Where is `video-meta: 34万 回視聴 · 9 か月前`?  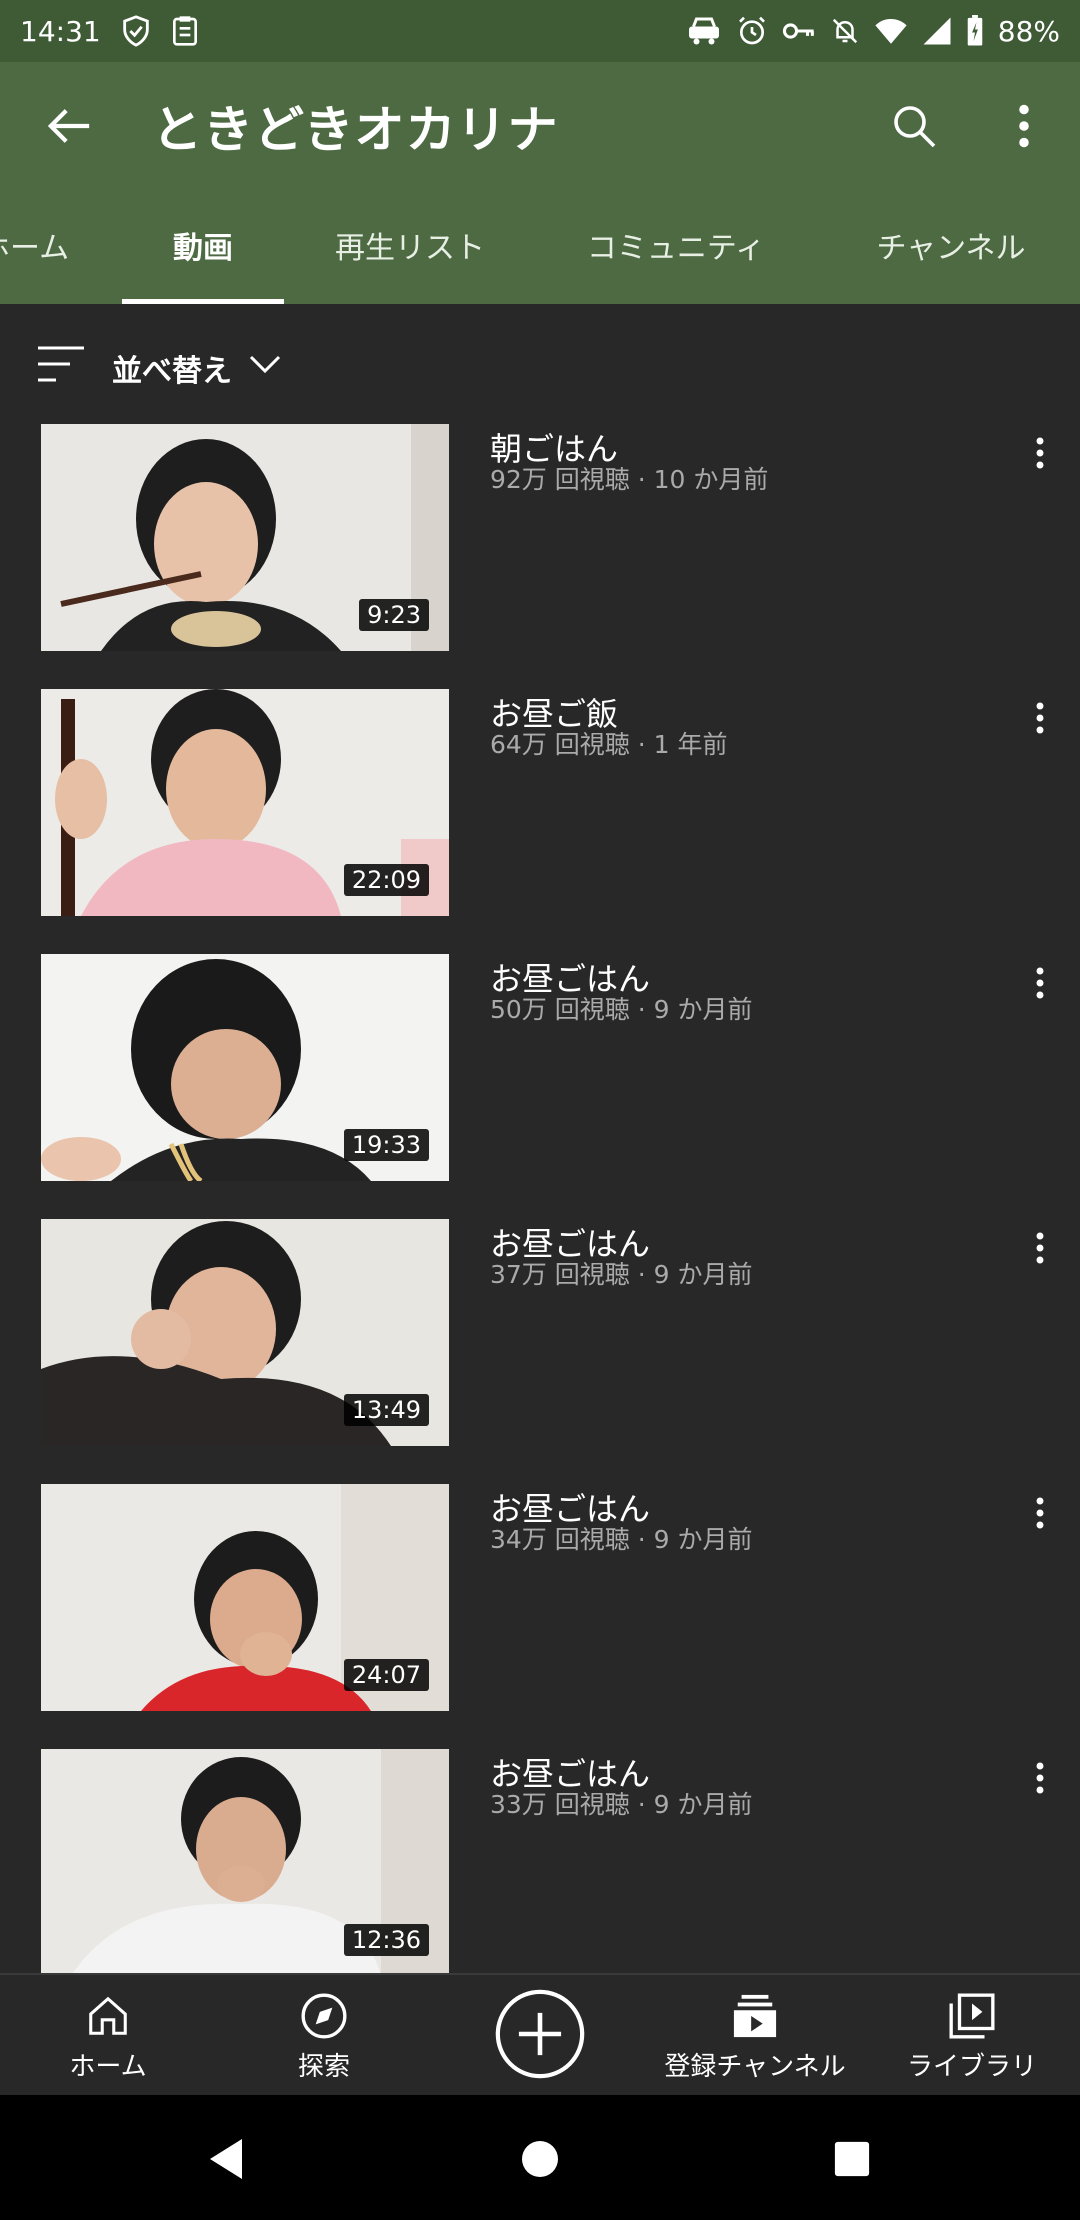 video-meta: 34万 回視聴 · 9 か月前 is located at coordinates (621, 1539).